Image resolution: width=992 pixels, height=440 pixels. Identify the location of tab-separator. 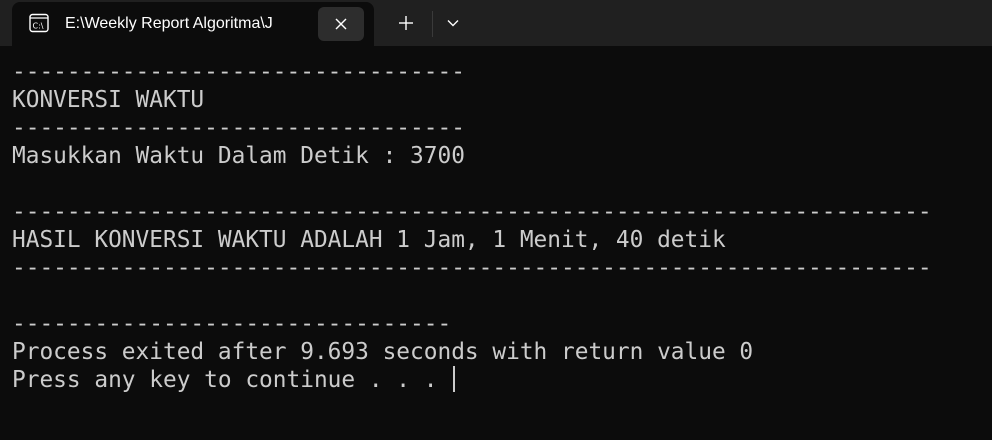
(432, 24).